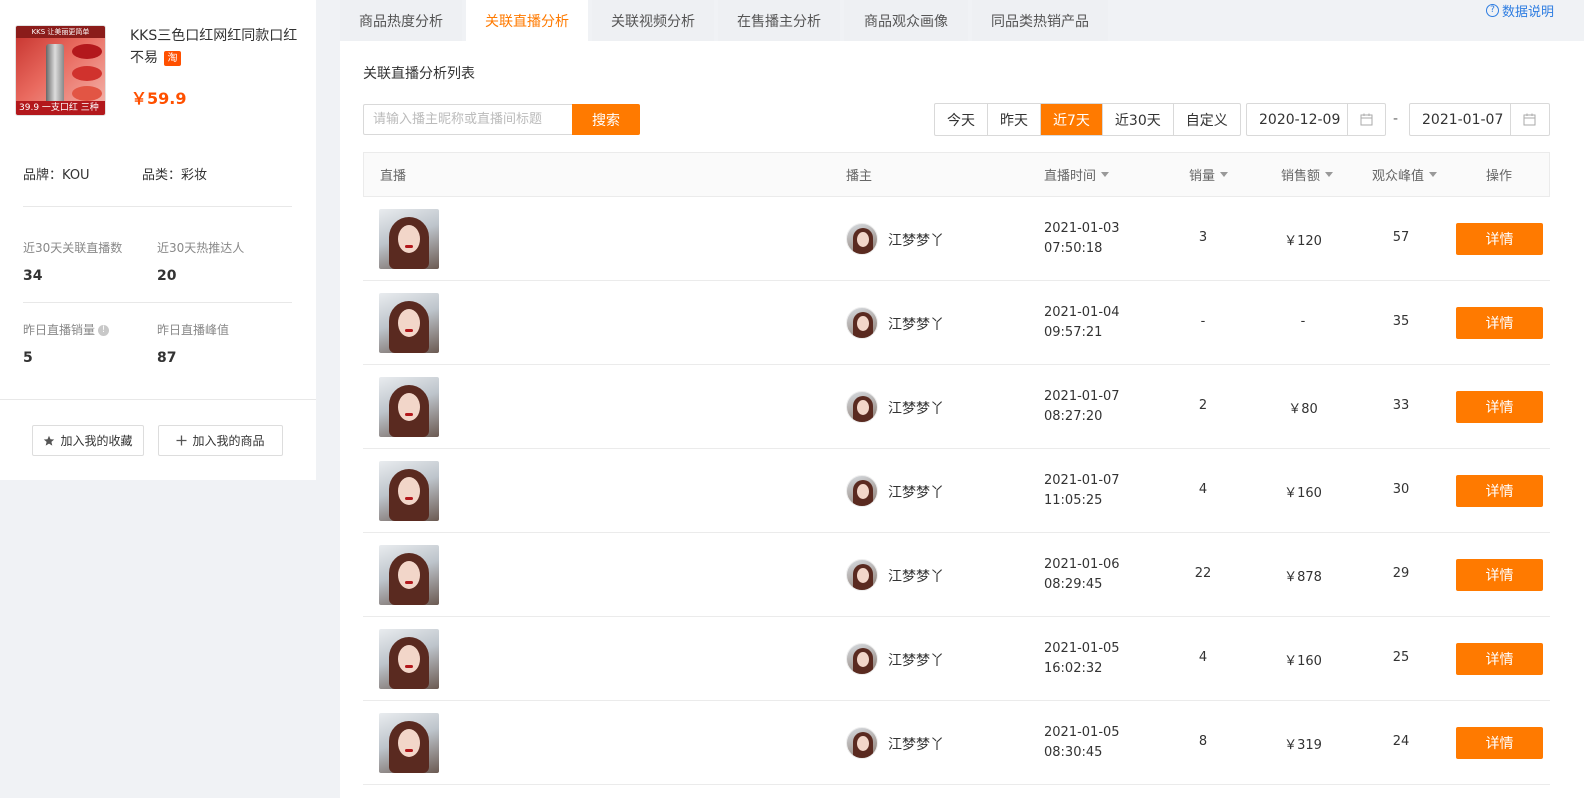  Describe the element at coordinates (1040, 20) in the screenshot. I see `tab-similar-products: 同品类热销产品` at that location.